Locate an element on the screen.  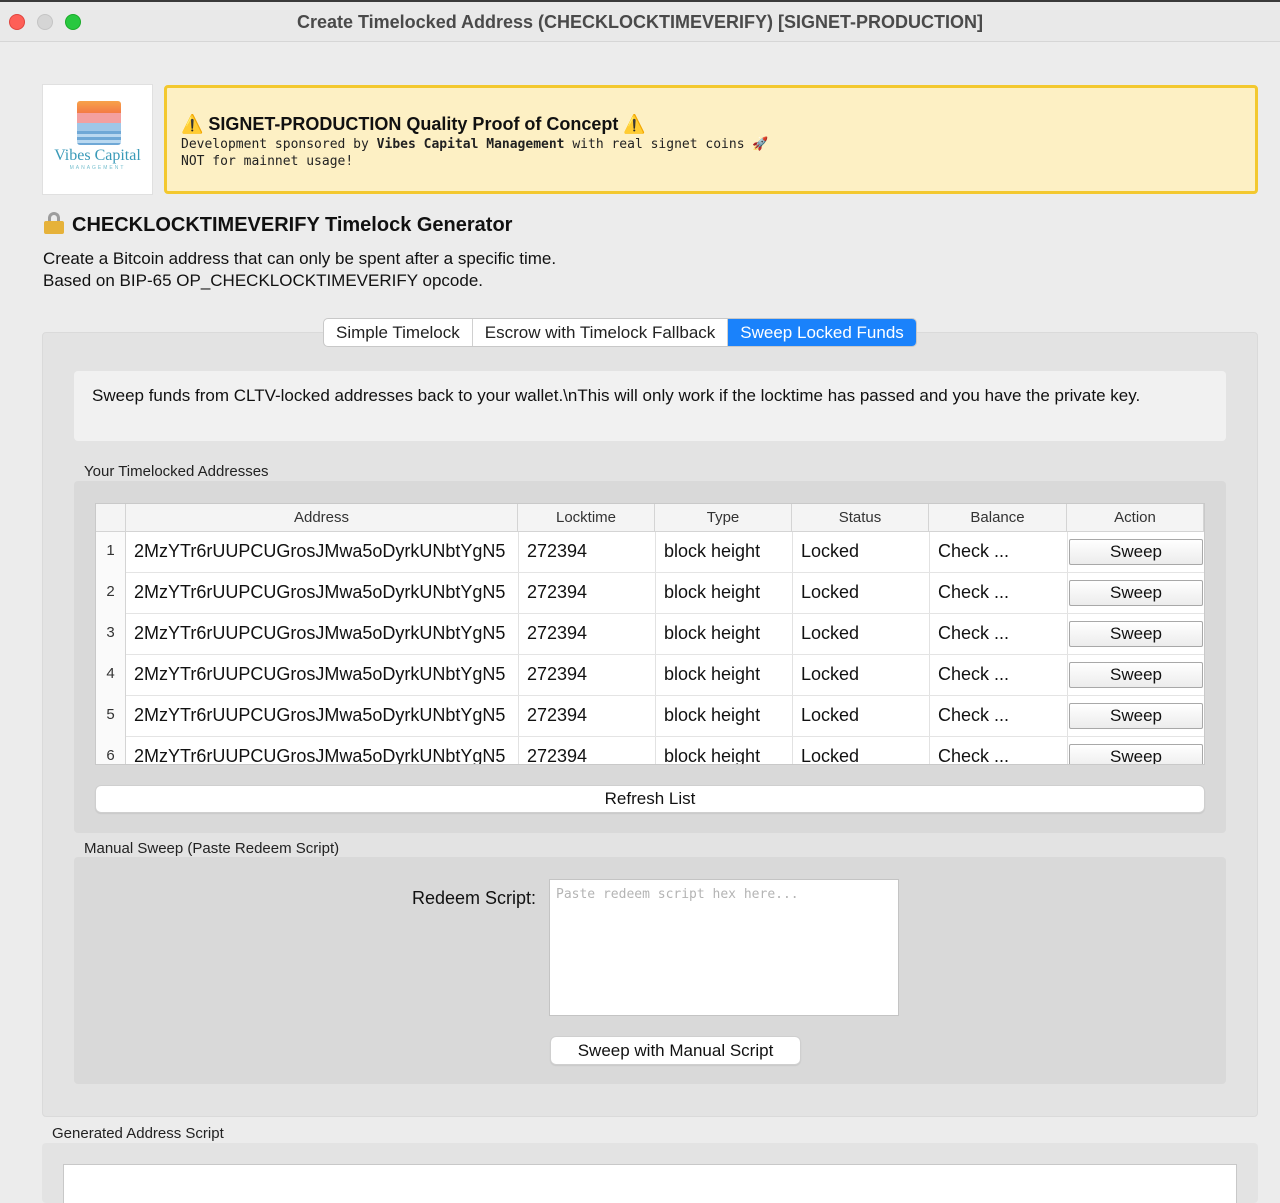
company-logo: Vibes Capital MANAGEMENT is located at coordinates (97, 139).